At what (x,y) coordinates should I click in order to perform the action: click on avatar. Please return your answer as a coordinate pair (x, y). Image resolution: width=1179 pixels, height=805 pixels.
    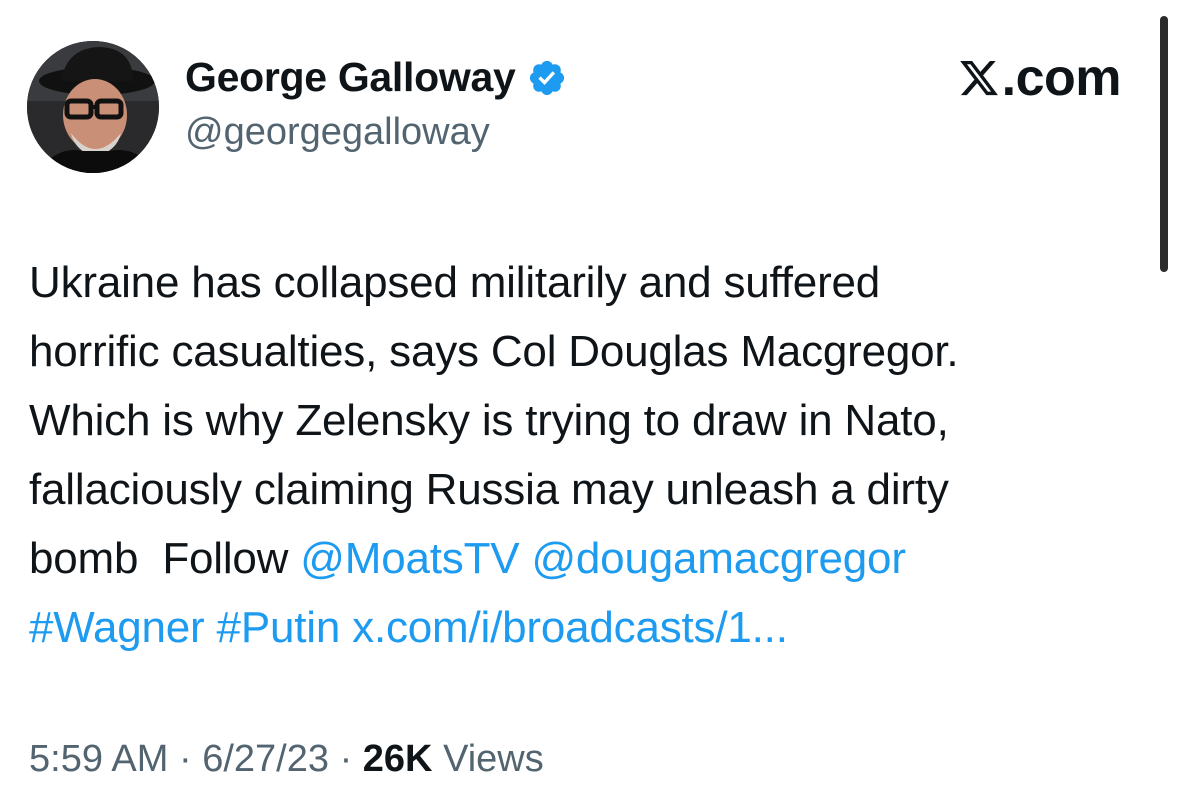
    Looking at the image, I should click on (93, 107).